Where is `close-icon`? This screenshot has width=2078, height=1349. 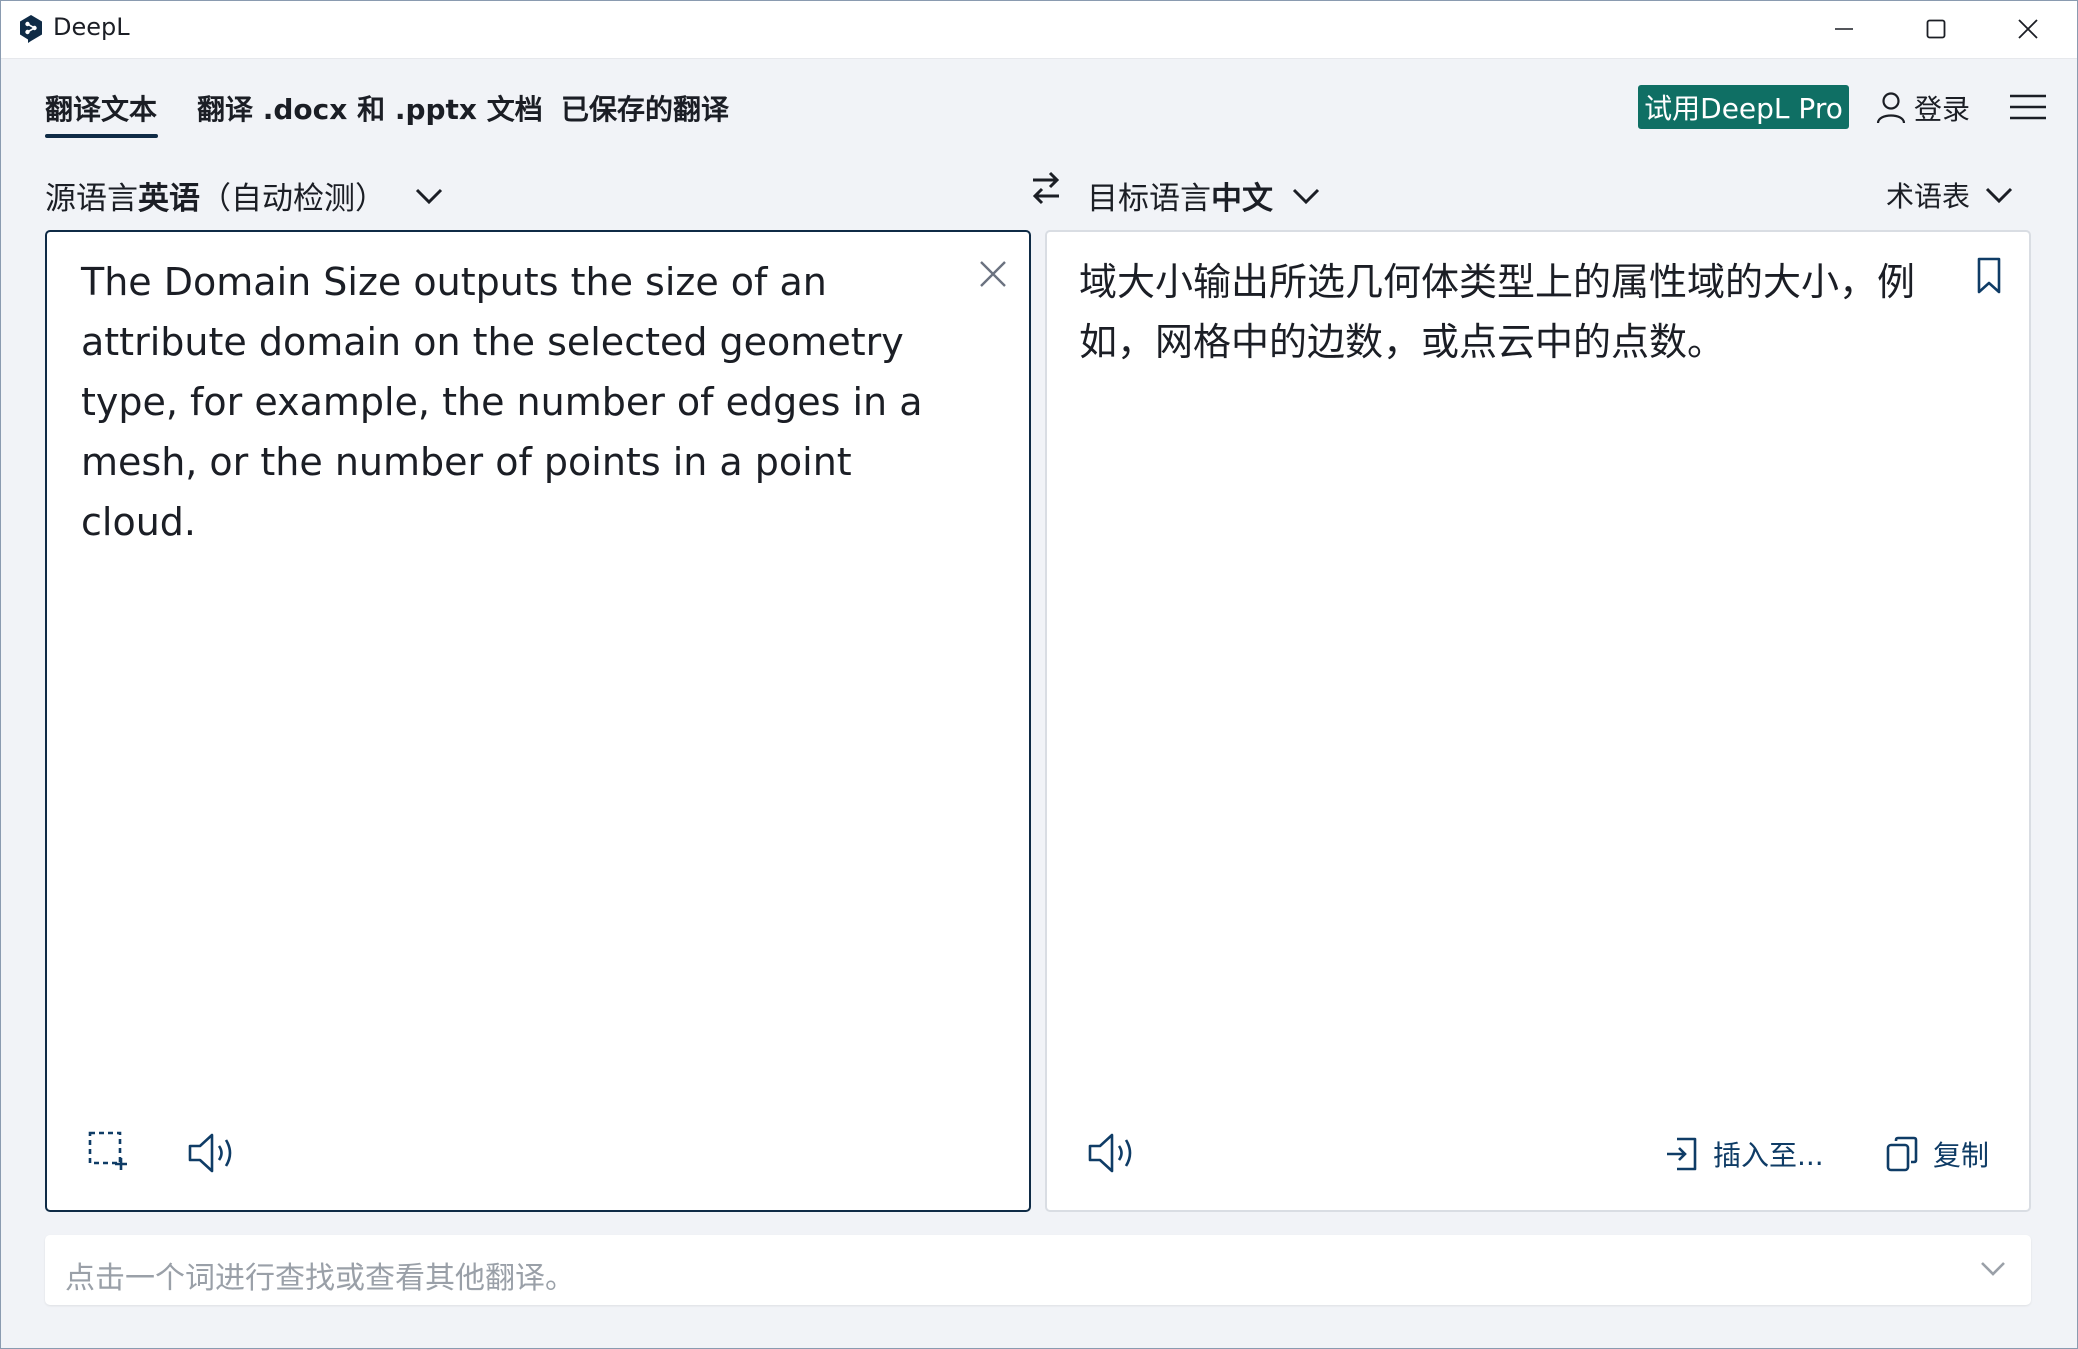
close-icon is located at coordinates (2028, 29).